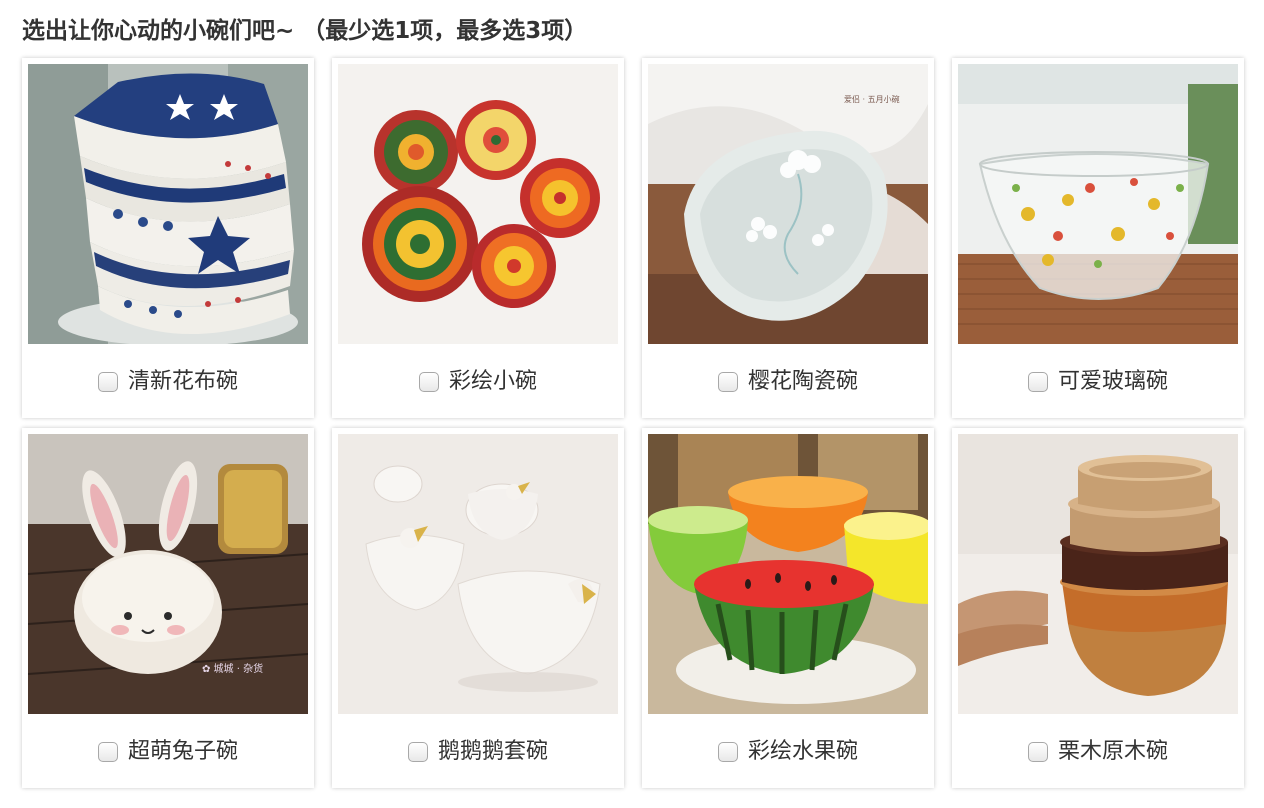 This screenshot has width=1264, height=808. I want to click on option-label-3: 樱花陶瓷碗, so click(803, 382).